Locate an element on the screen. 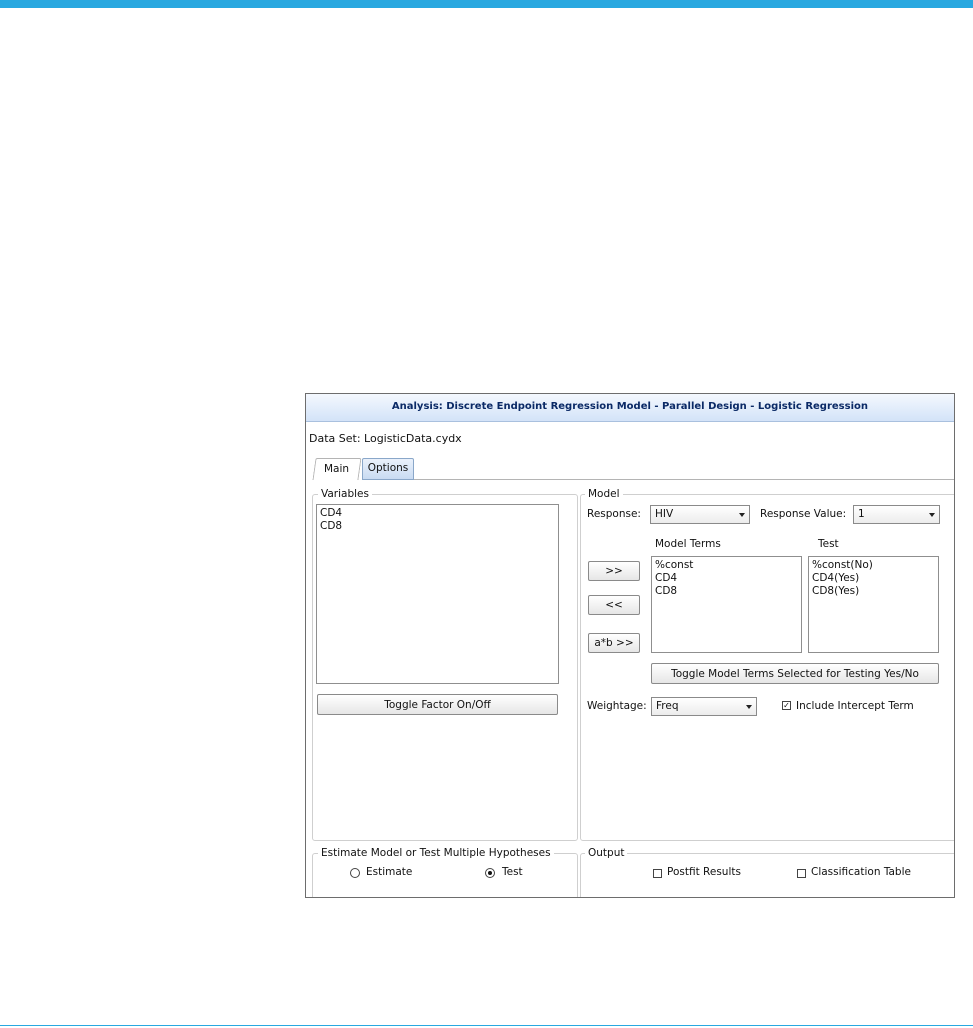  test-terms-list: %const(No) CD4(Yes) CD8(Yes) is located at coordinates (873, 604).